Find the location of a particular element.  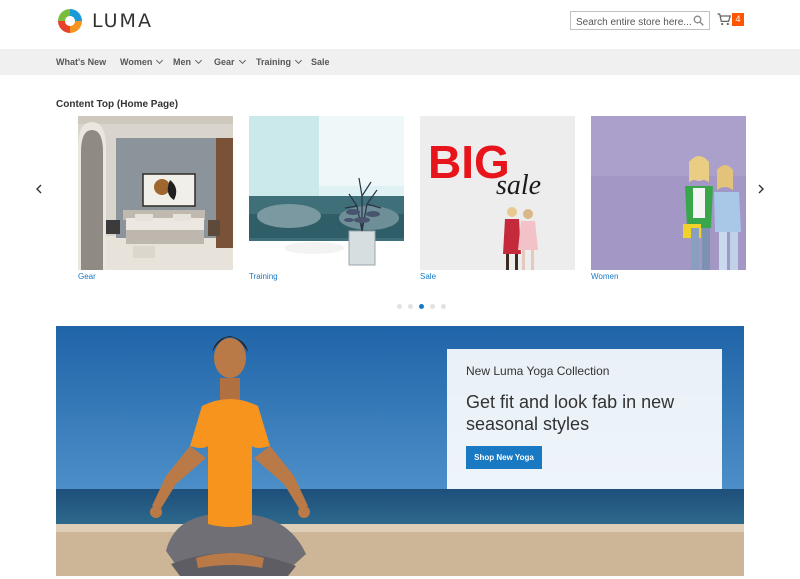

nav-item-label: What's New is located at coordinates (81, 62).